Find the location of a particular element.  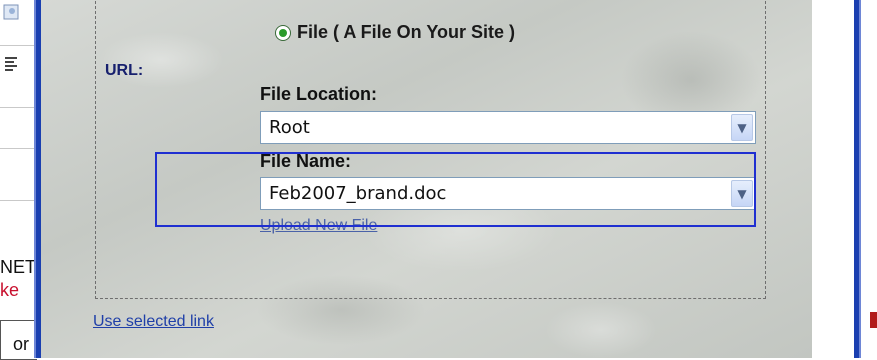

cropped-text: NET is located at coordinates (18, 267).